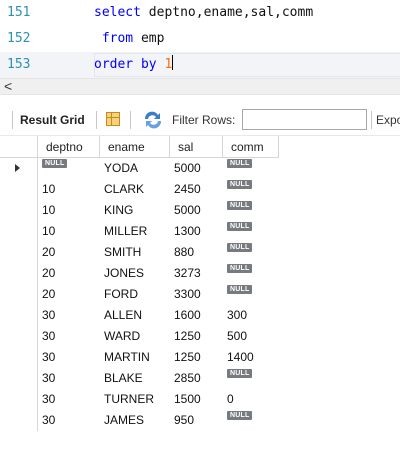 The width and height of the screenshot is (400, 454). I want to click on cell-comm: 0, so click(251, 399).